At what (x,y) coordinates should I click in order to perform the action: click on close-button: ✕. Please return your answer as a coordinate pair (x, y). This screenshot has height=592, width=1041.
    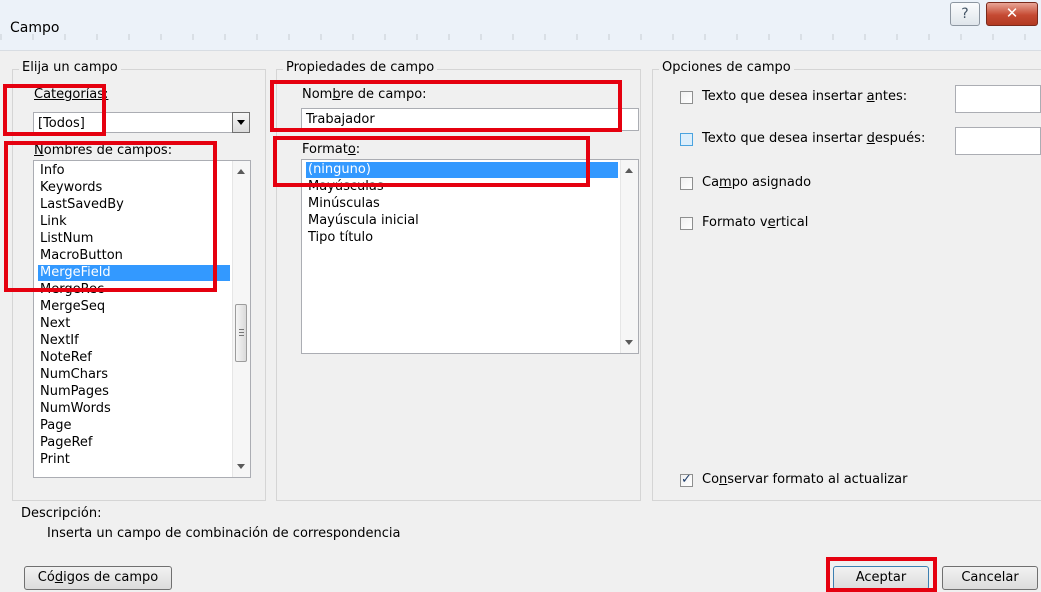
    Looking at the image, I should click on (1012, 14).